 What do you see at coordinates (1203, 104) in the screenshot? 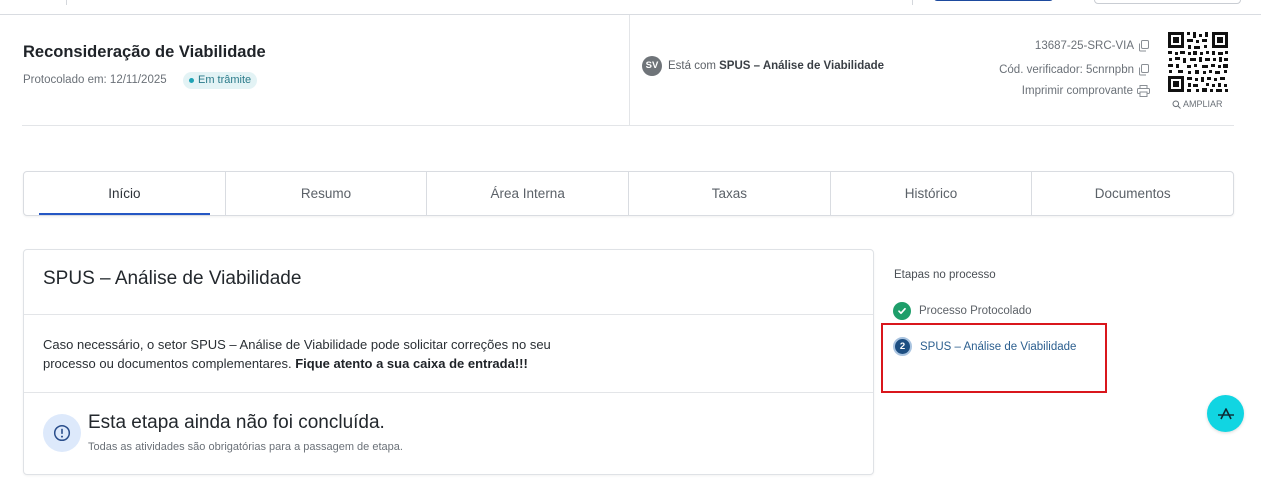
I see `expand-qr-label: AMPLIAR` at bounding box center [1203, 104].